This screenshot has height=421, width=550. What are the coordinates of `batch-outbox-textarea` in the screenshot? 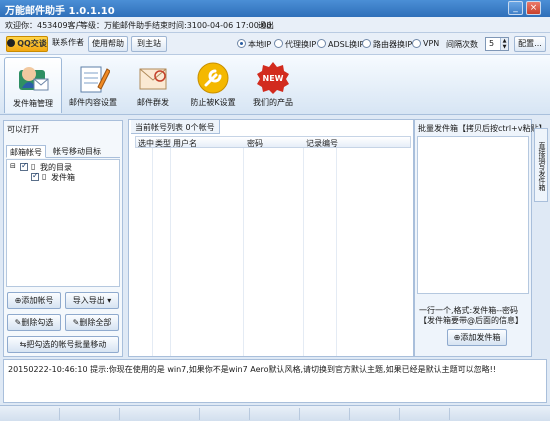 It's located at (473, 215).